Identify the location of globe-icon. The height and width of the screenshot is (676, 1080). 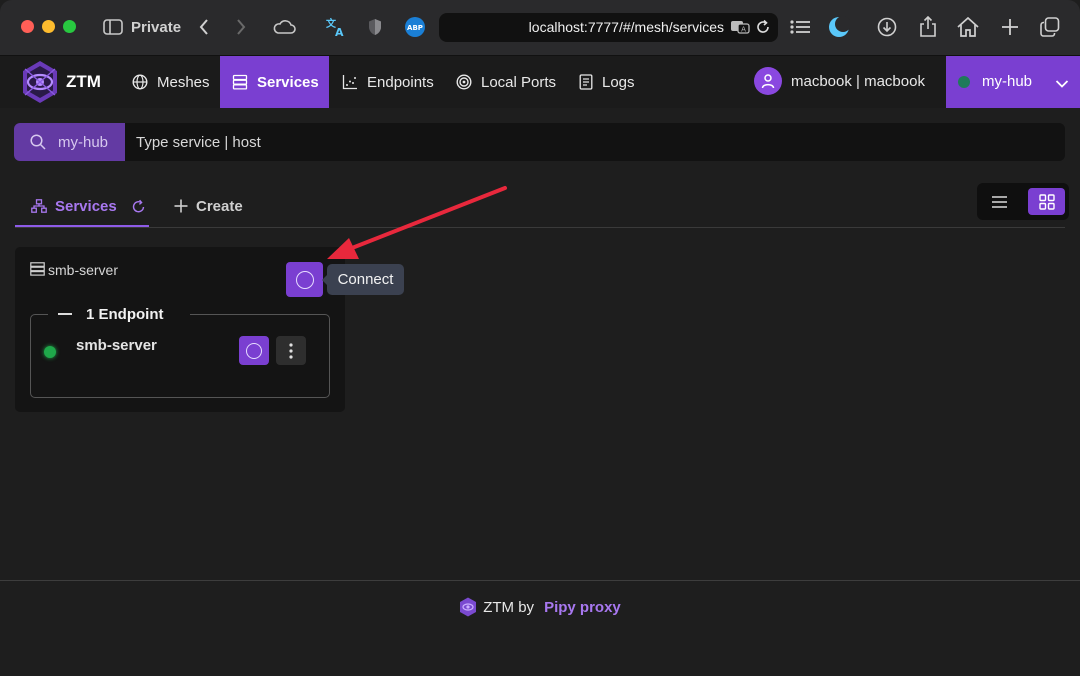
(140, 82).